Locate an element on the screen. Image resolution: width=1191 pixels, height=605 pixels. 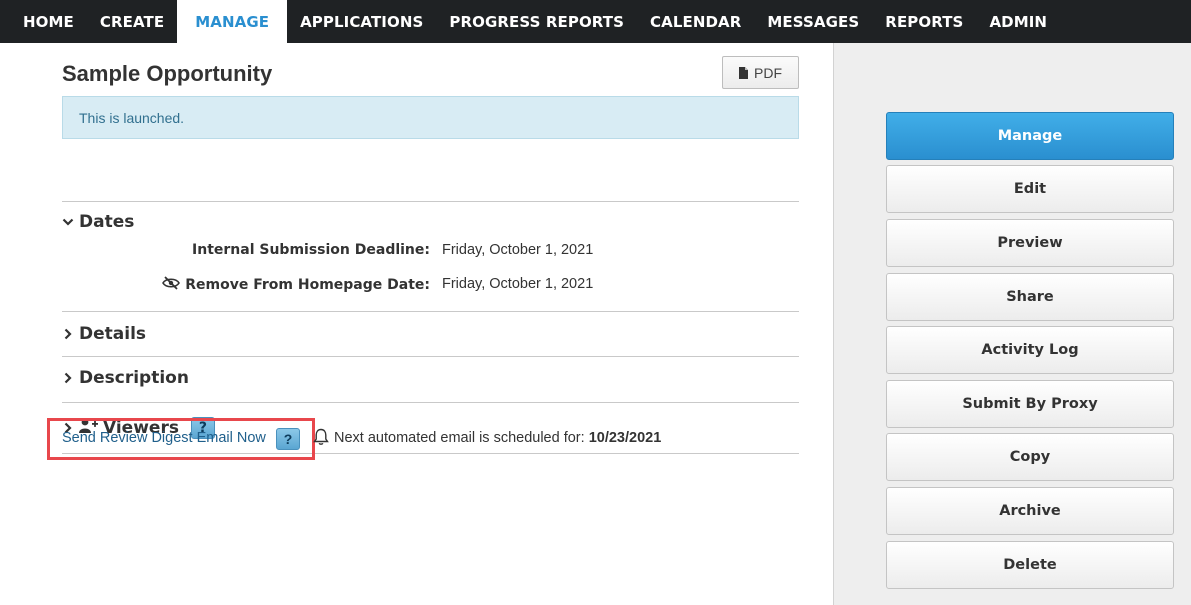
nav-home: HOME is located at coordinates (48, 21).